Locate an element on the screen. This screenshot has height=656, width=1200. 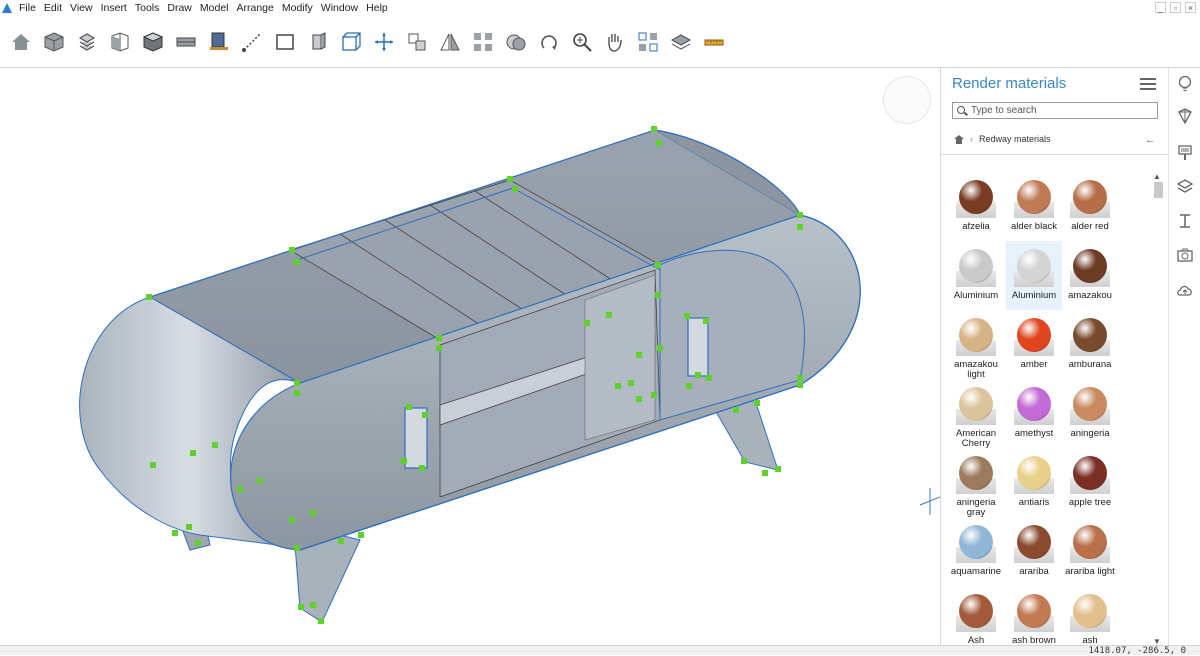
layer-icon is located at coordinates (681, 42).